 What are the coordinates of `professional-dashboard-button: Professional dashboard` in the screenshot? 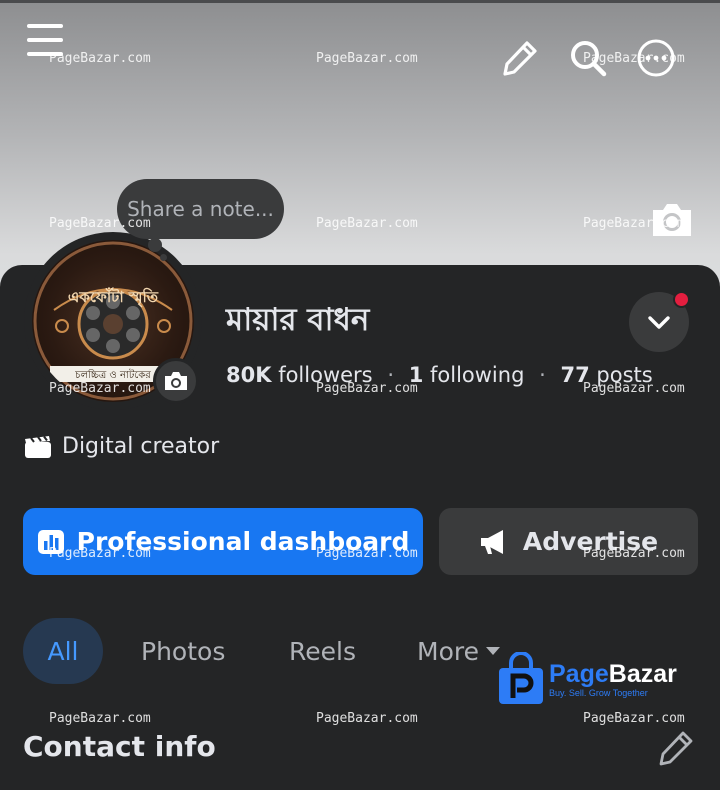 It's located at (223, 541).